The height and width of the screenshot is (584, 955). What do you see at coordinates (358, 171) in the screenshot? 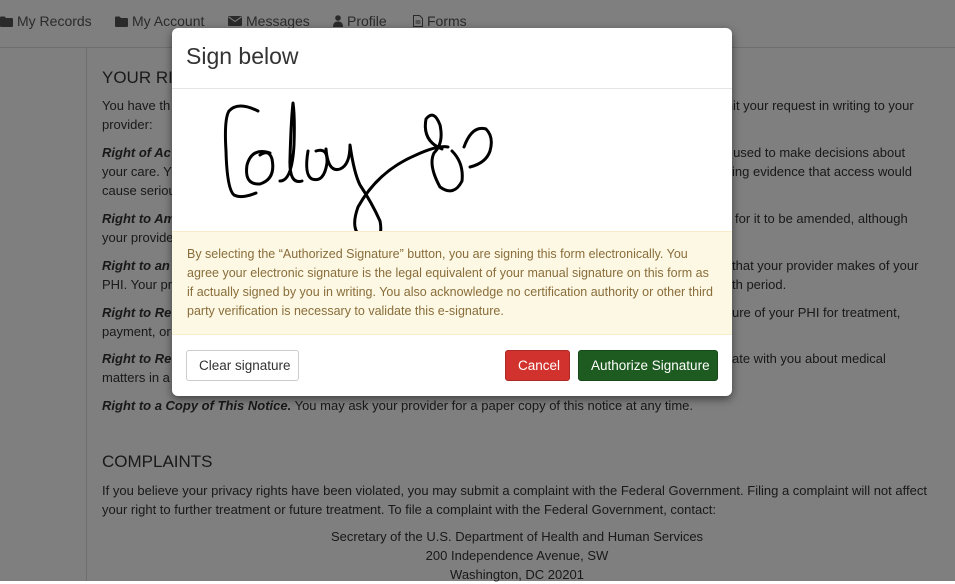
I see `signature-drawing` at bounding box center [358, 171].